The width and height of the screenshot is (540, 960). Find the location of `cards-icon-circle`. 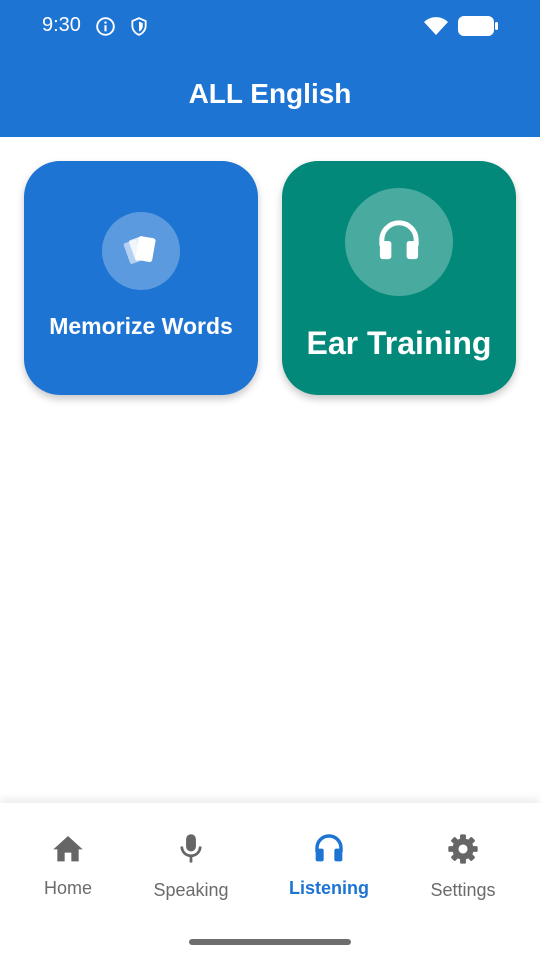

cards-icon-circle is located at coordinates (141, 251).